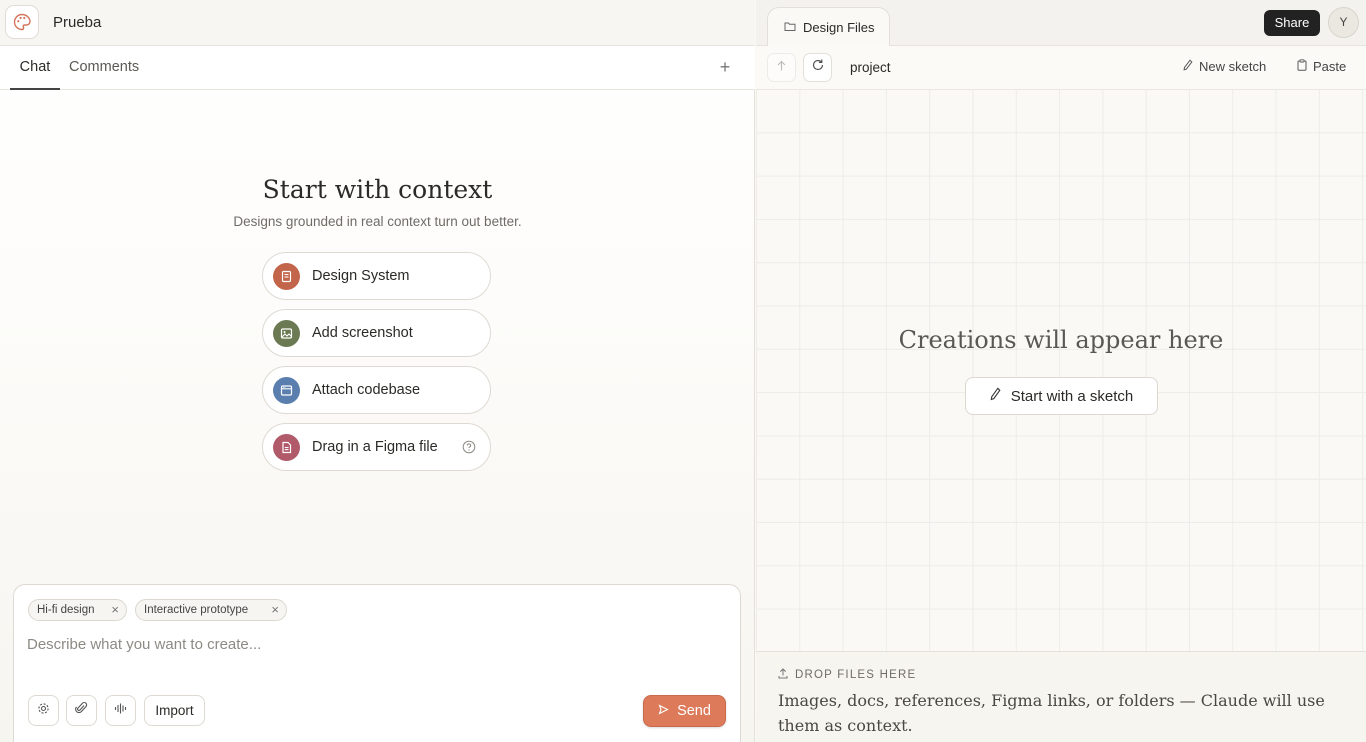 Image resolution: width=1366 pixels, height=742 pixels. I want to click on upload-icon, so click(783, 675).